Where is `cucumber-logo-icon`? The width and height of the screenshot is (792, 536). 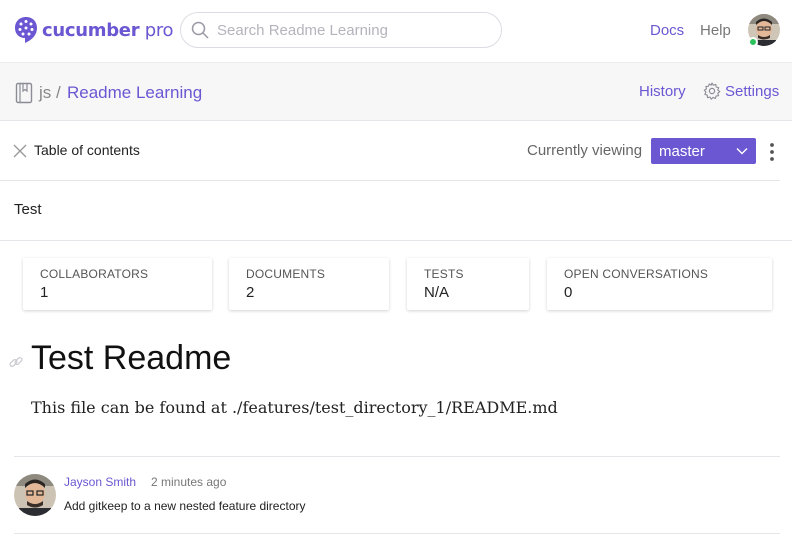
cucumber-logo-icon is located at coordinates (26, 30).